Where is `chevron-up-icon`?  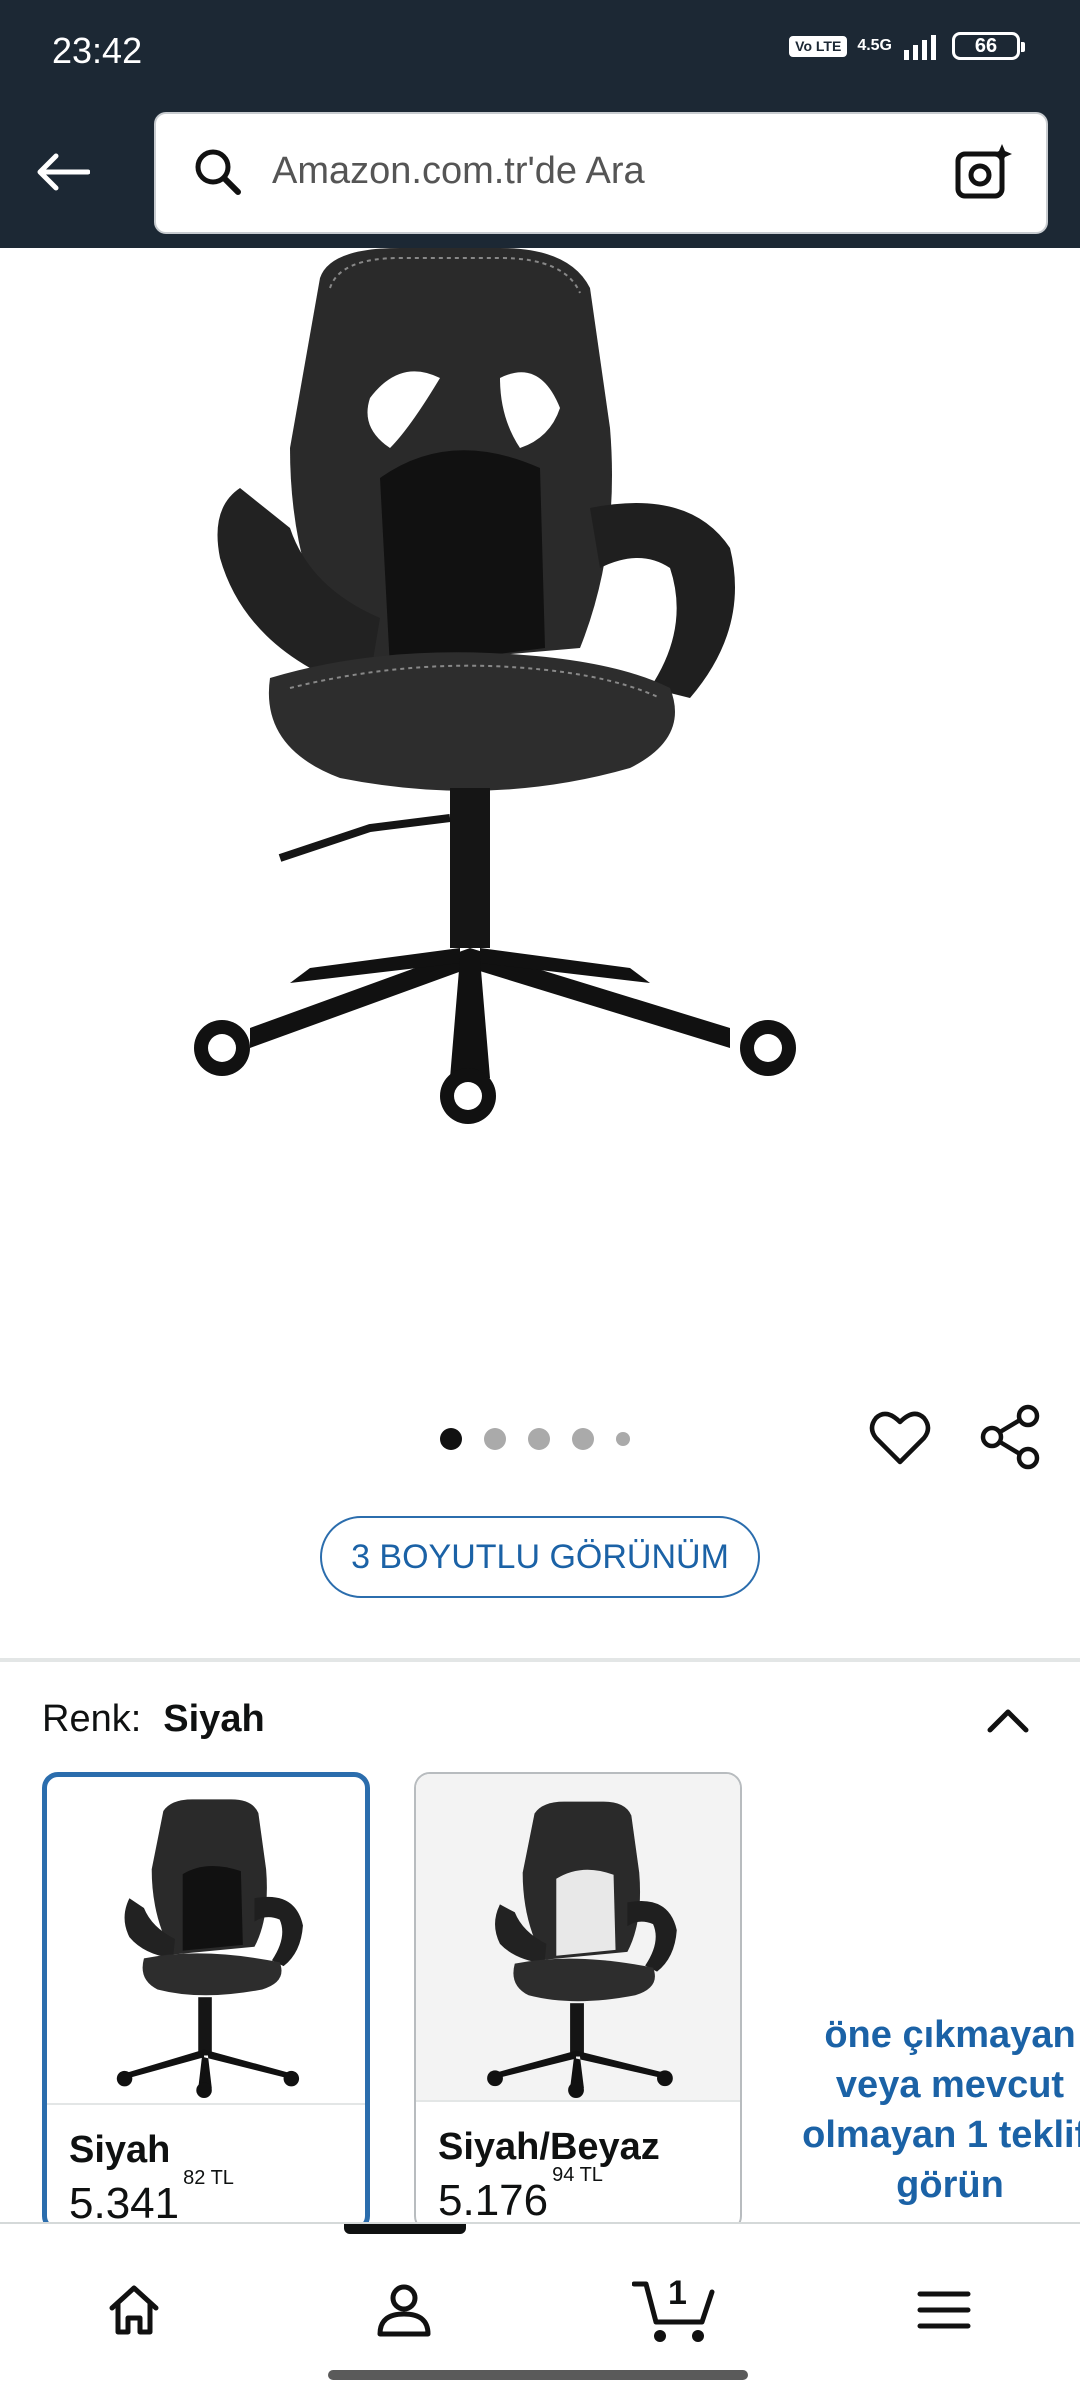
chevron-up-icon is located at coordinates (1008, 1722).